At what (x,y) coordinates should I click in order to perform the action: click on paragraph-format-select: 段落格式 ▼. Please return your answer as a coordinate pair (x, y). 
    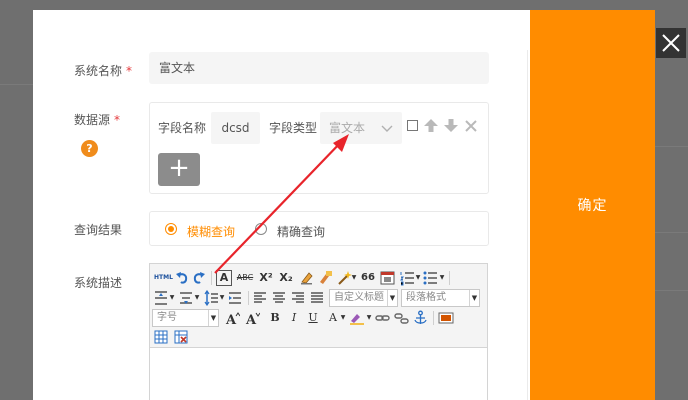
    Looking at the image, I should click on (440, 298).